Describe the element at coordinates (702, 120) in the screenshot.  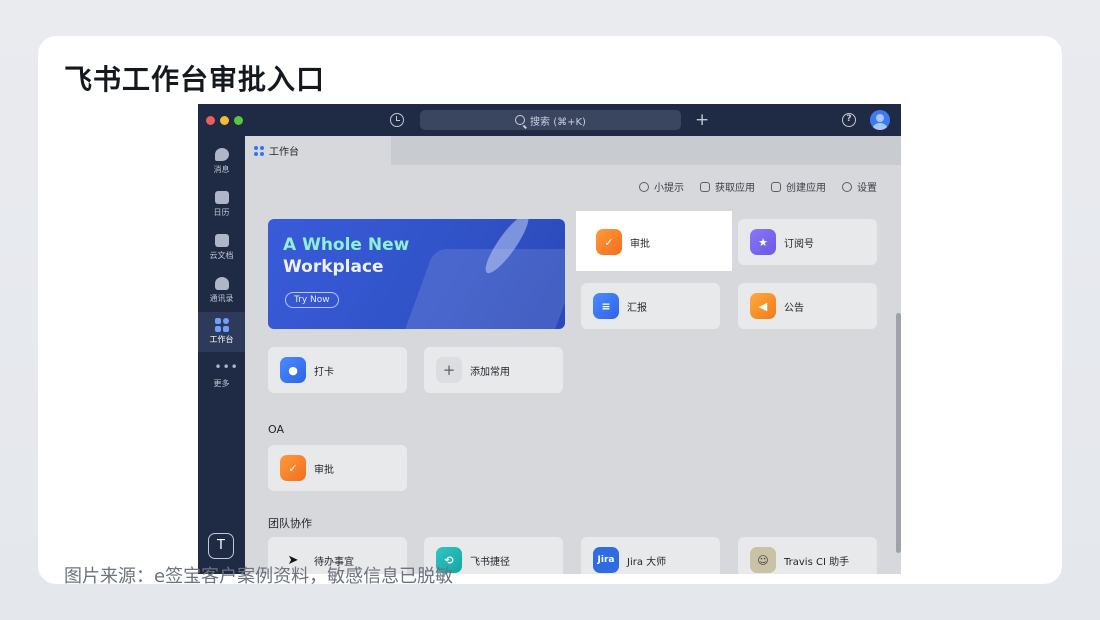
I see `plus-button: +` at that location.